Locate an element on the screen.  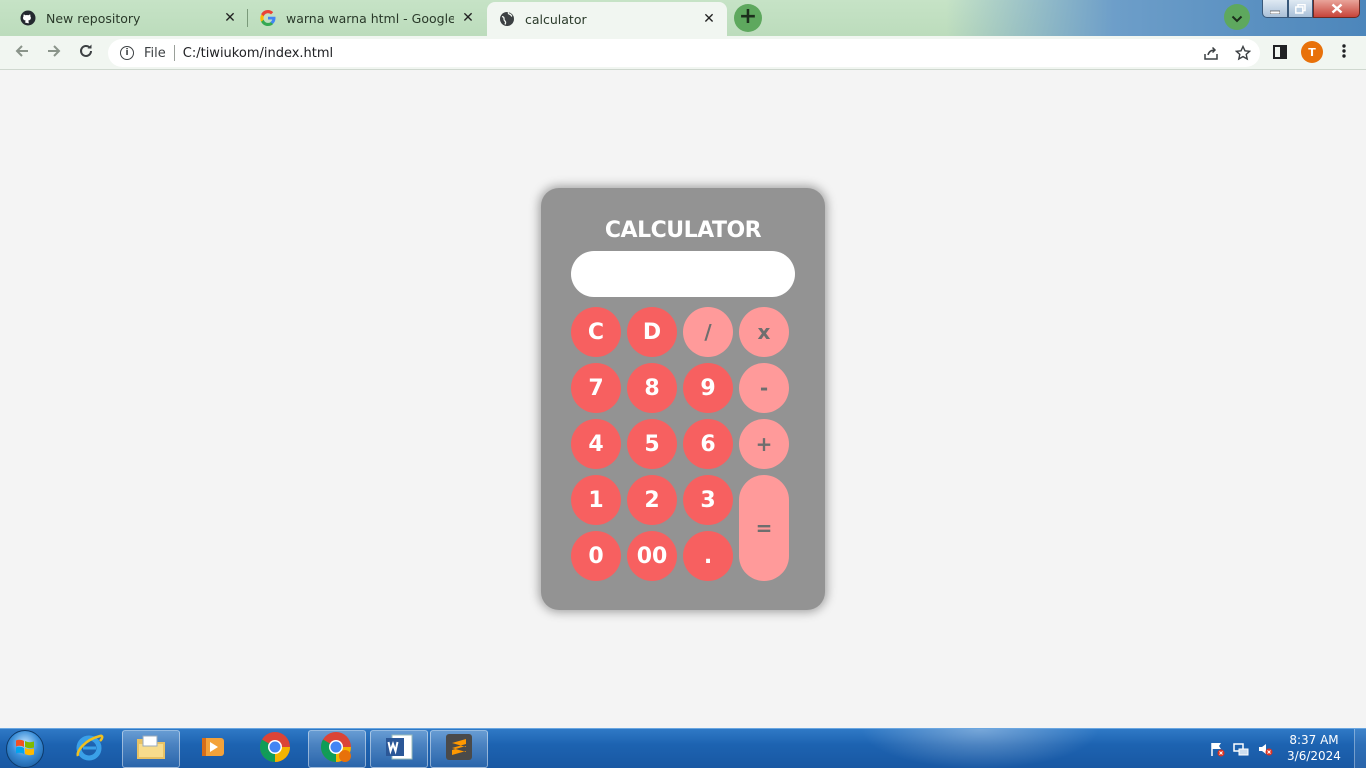
minimize-button is located at coordinates (1275, 9).